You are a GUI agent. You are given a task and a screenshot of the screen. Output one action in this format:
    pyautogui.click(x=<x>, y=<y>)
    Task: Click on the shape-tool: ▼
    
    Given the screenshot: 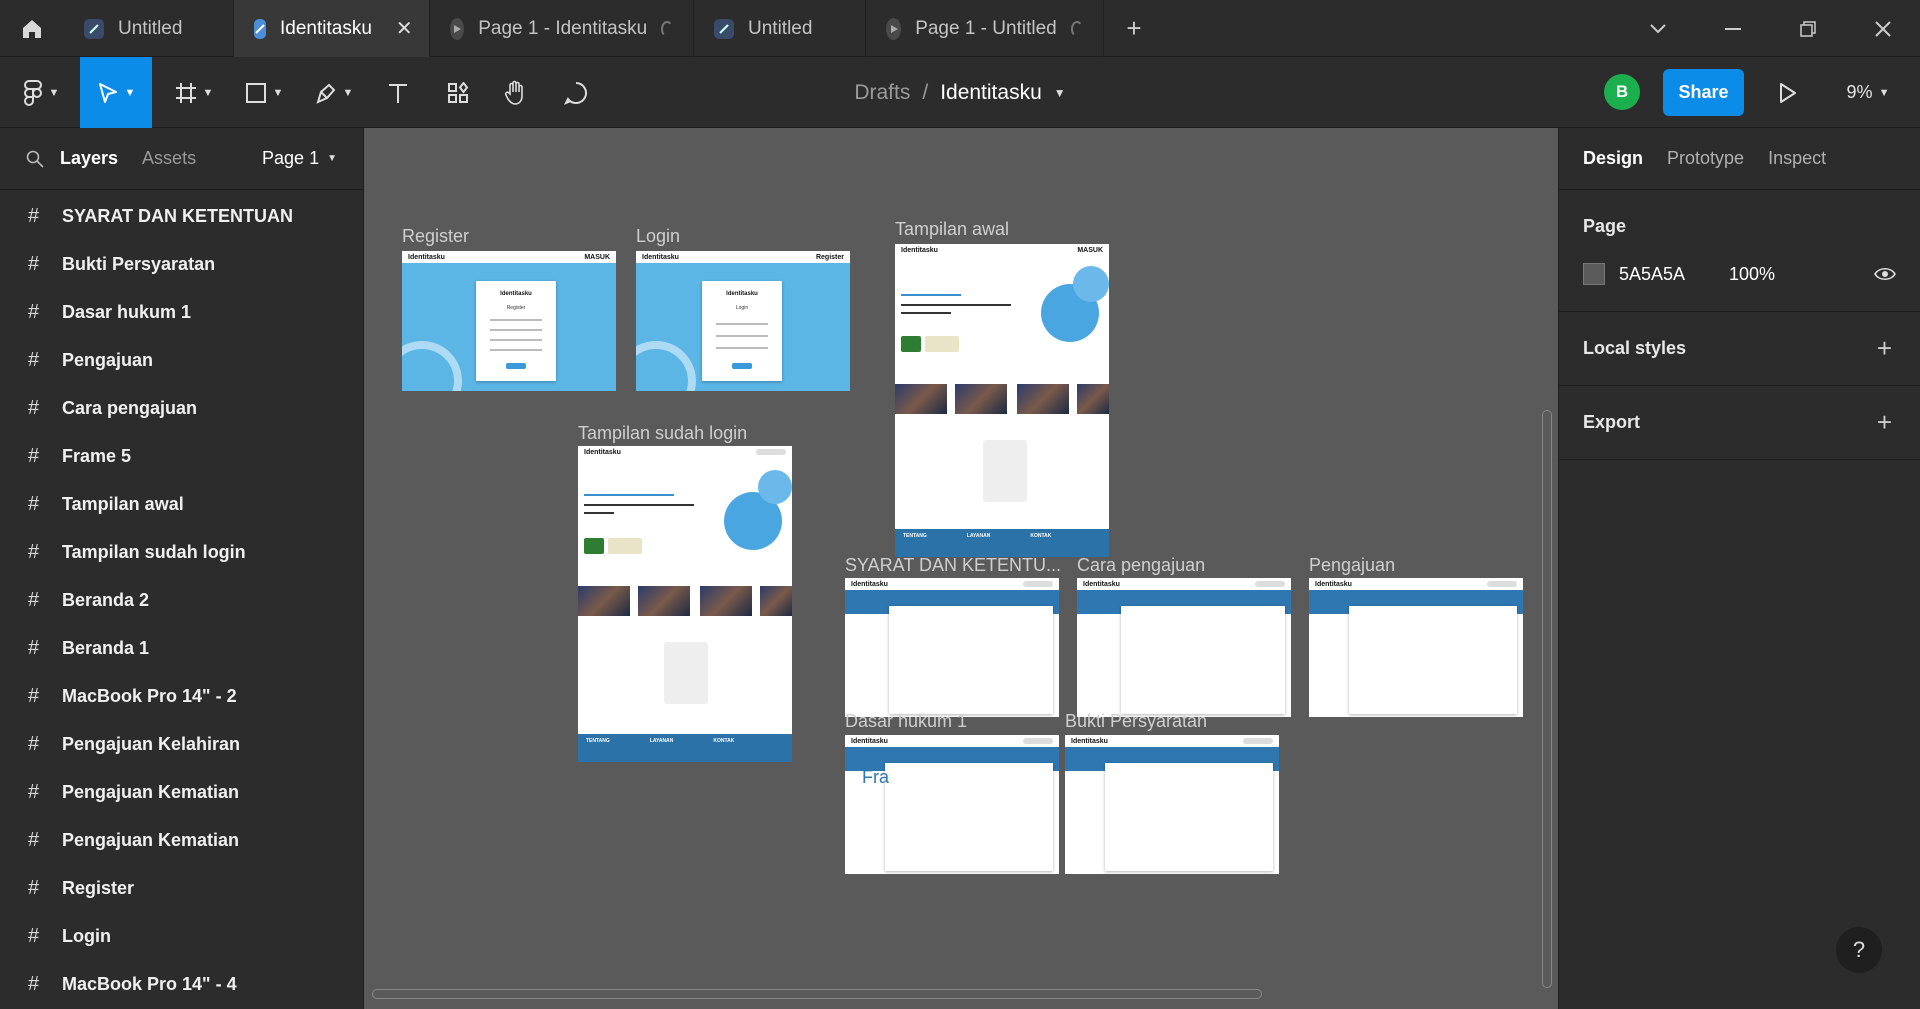 What is the action you would take?
    pyautogui.click(x=264, y=92)
    